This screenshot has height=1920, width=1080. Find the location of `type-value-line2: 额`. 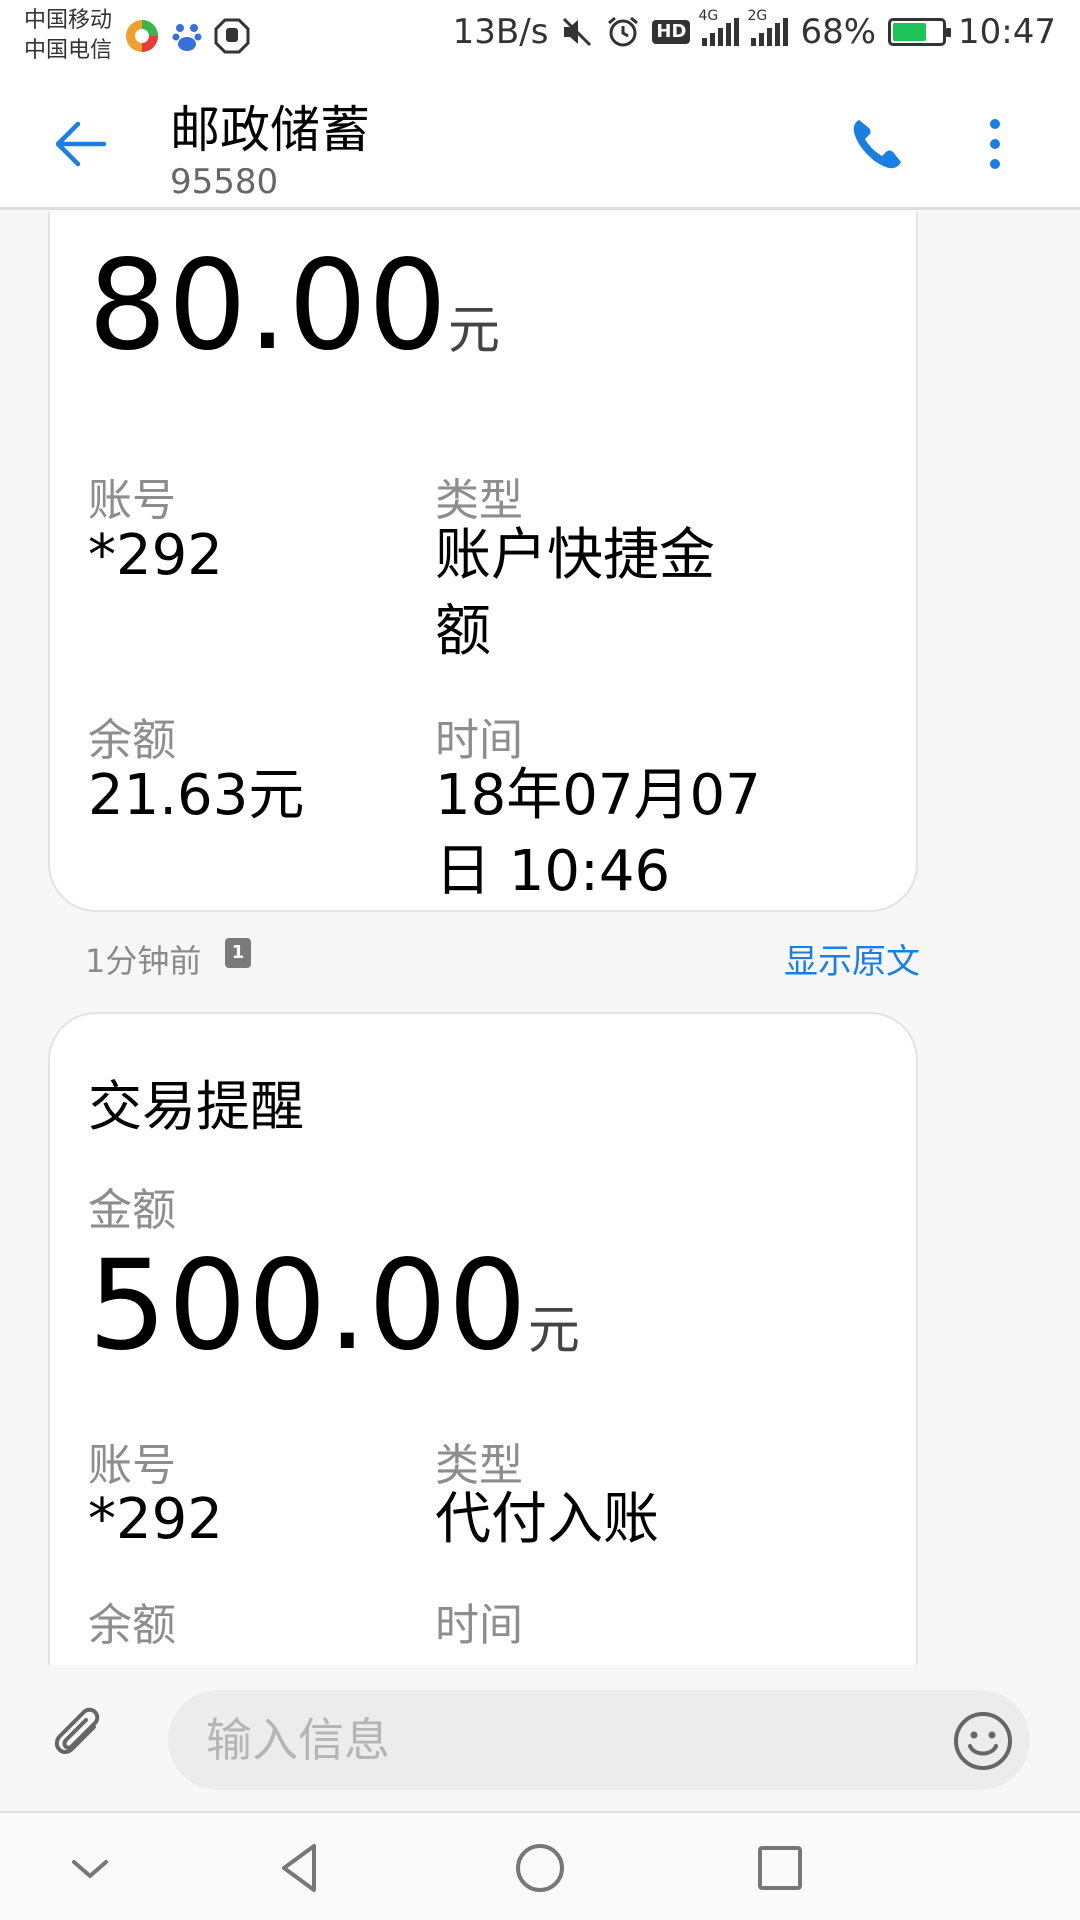

type-value-line2: 额 is located at coordinates (463, 631).